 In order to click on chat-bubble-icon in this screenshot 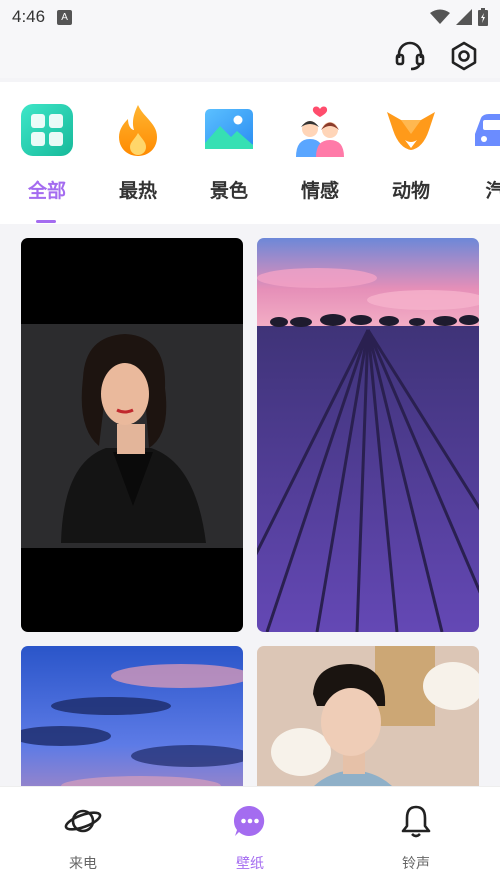, I will do `click(250, 821)`.